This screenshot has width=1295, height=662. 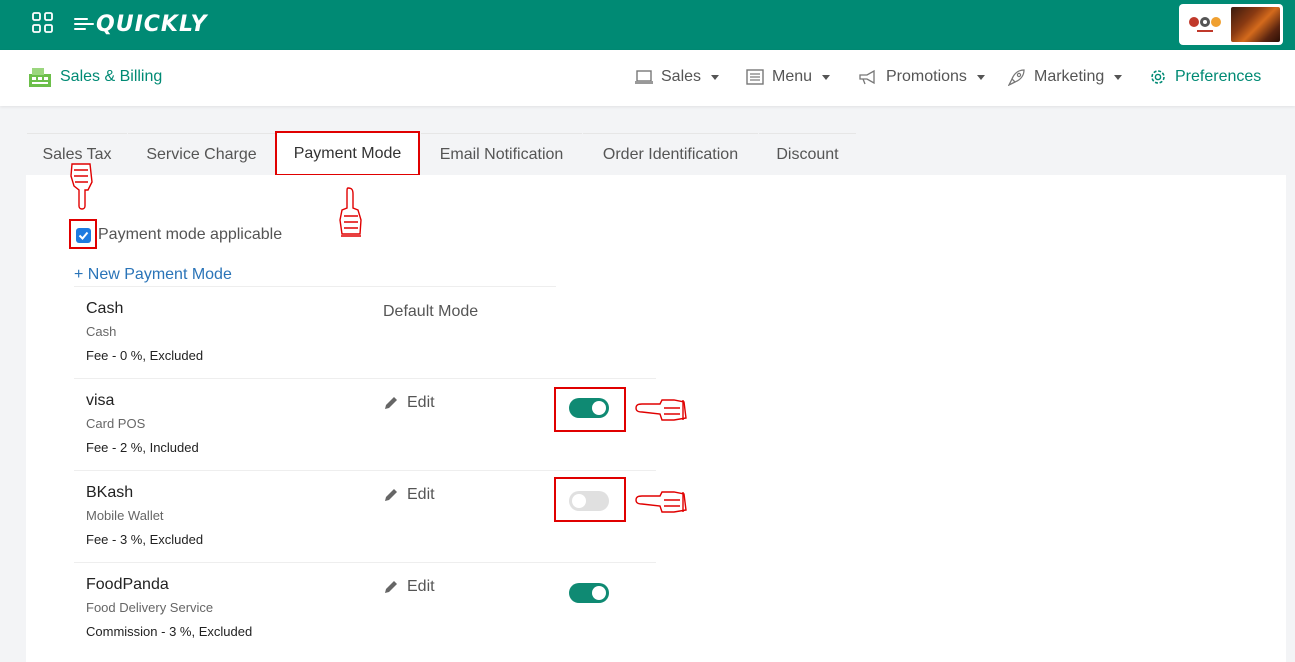 I want to click on tab-payment-mode: Payment Mode, so click(x=347, y=153).